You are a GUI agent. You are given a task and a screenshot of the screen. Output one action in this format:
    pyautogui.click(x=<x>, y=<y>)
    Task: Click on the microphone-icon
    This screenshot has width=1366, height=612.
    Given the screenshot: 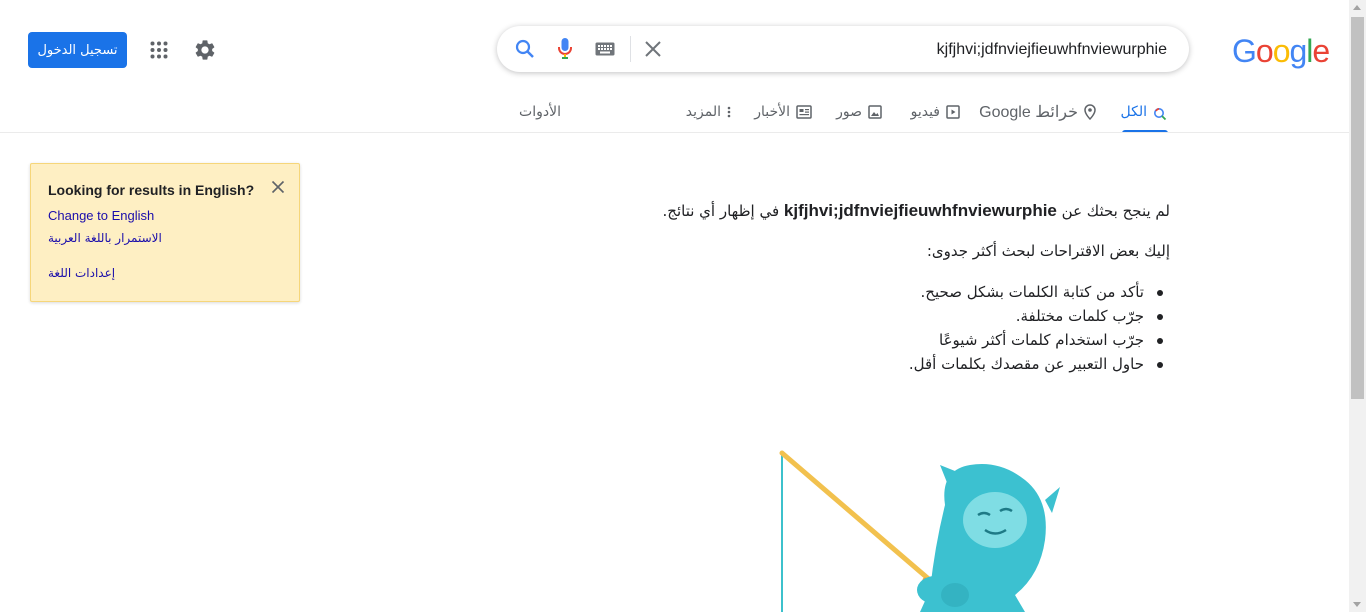 What is the action you would take?
    pyautogui.click(x=565, y=49)
    